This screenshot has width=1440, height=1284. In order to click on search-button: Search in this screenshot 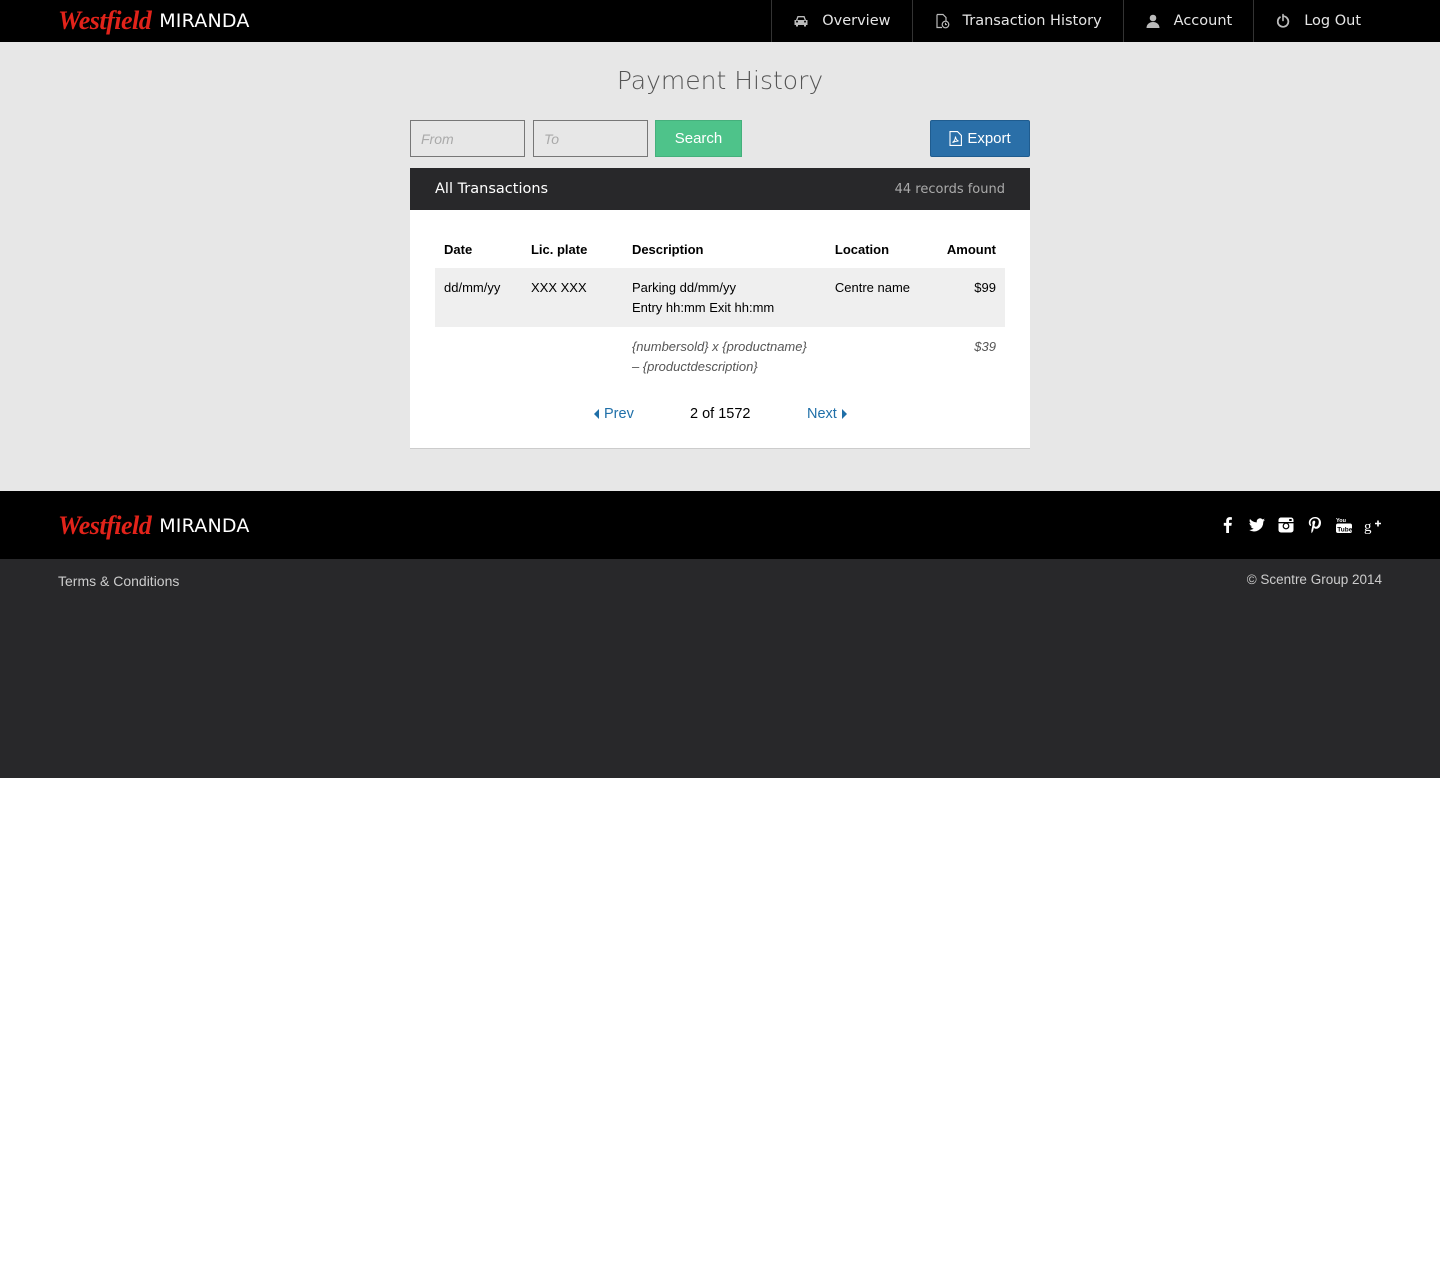, I will do `click(698, 138)`.